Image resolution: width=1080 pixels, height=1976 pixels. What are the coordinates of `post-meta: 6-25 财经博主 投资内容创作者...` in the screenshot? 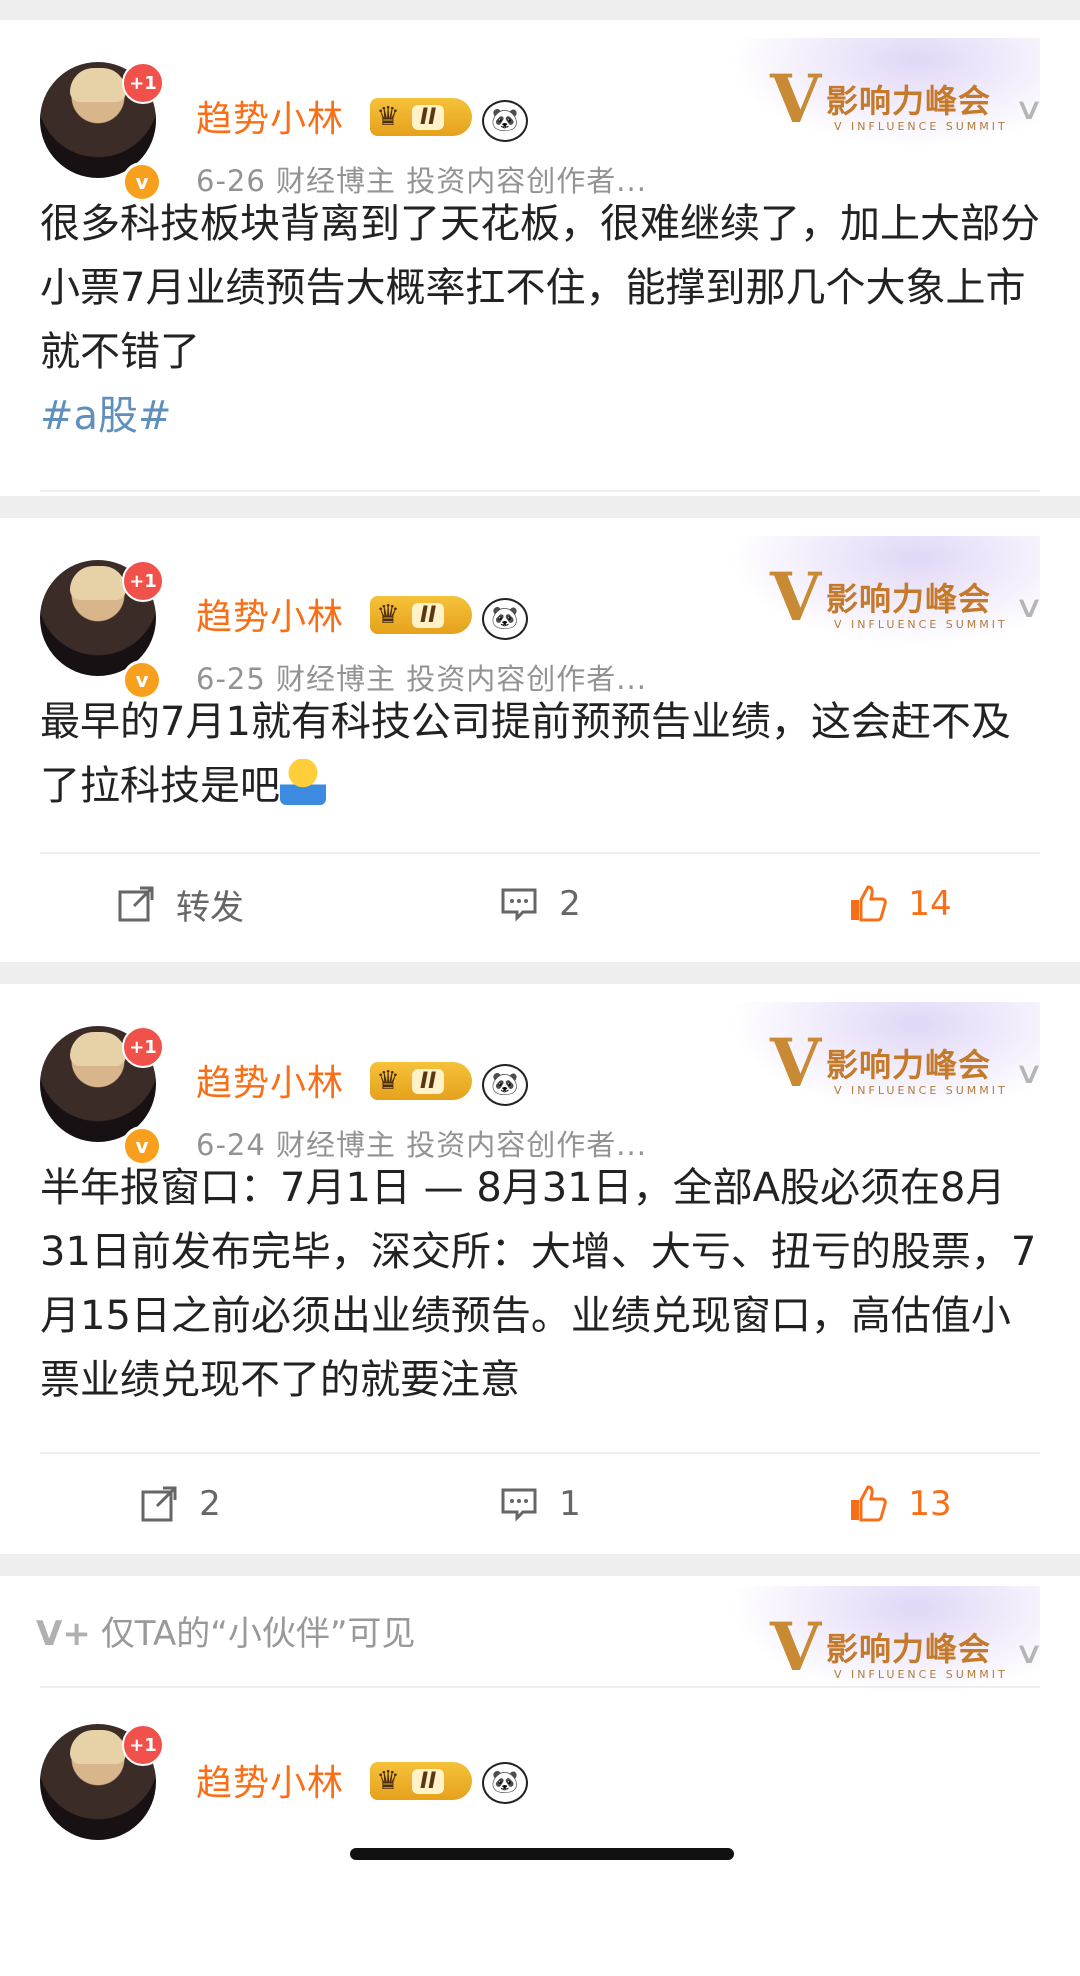 It's located at (421, 679).